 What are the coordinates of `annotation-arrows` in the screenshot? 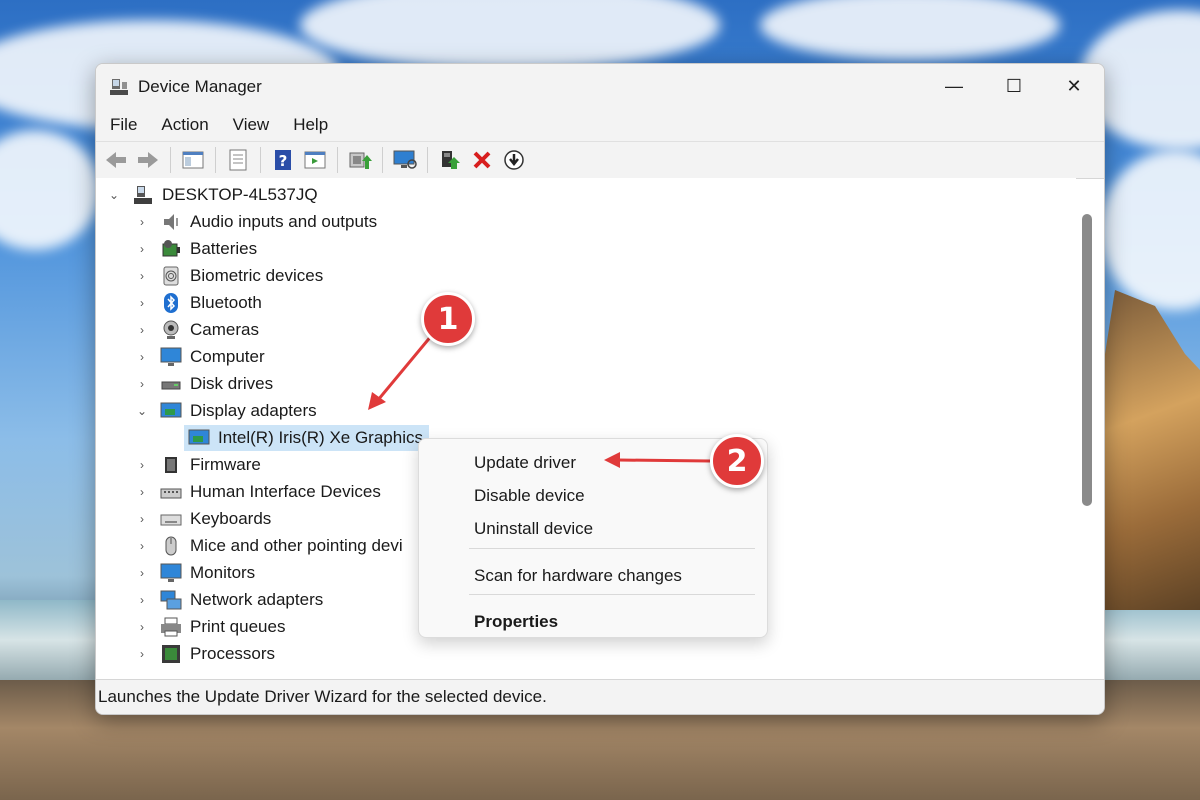 It's located at (539, 401).